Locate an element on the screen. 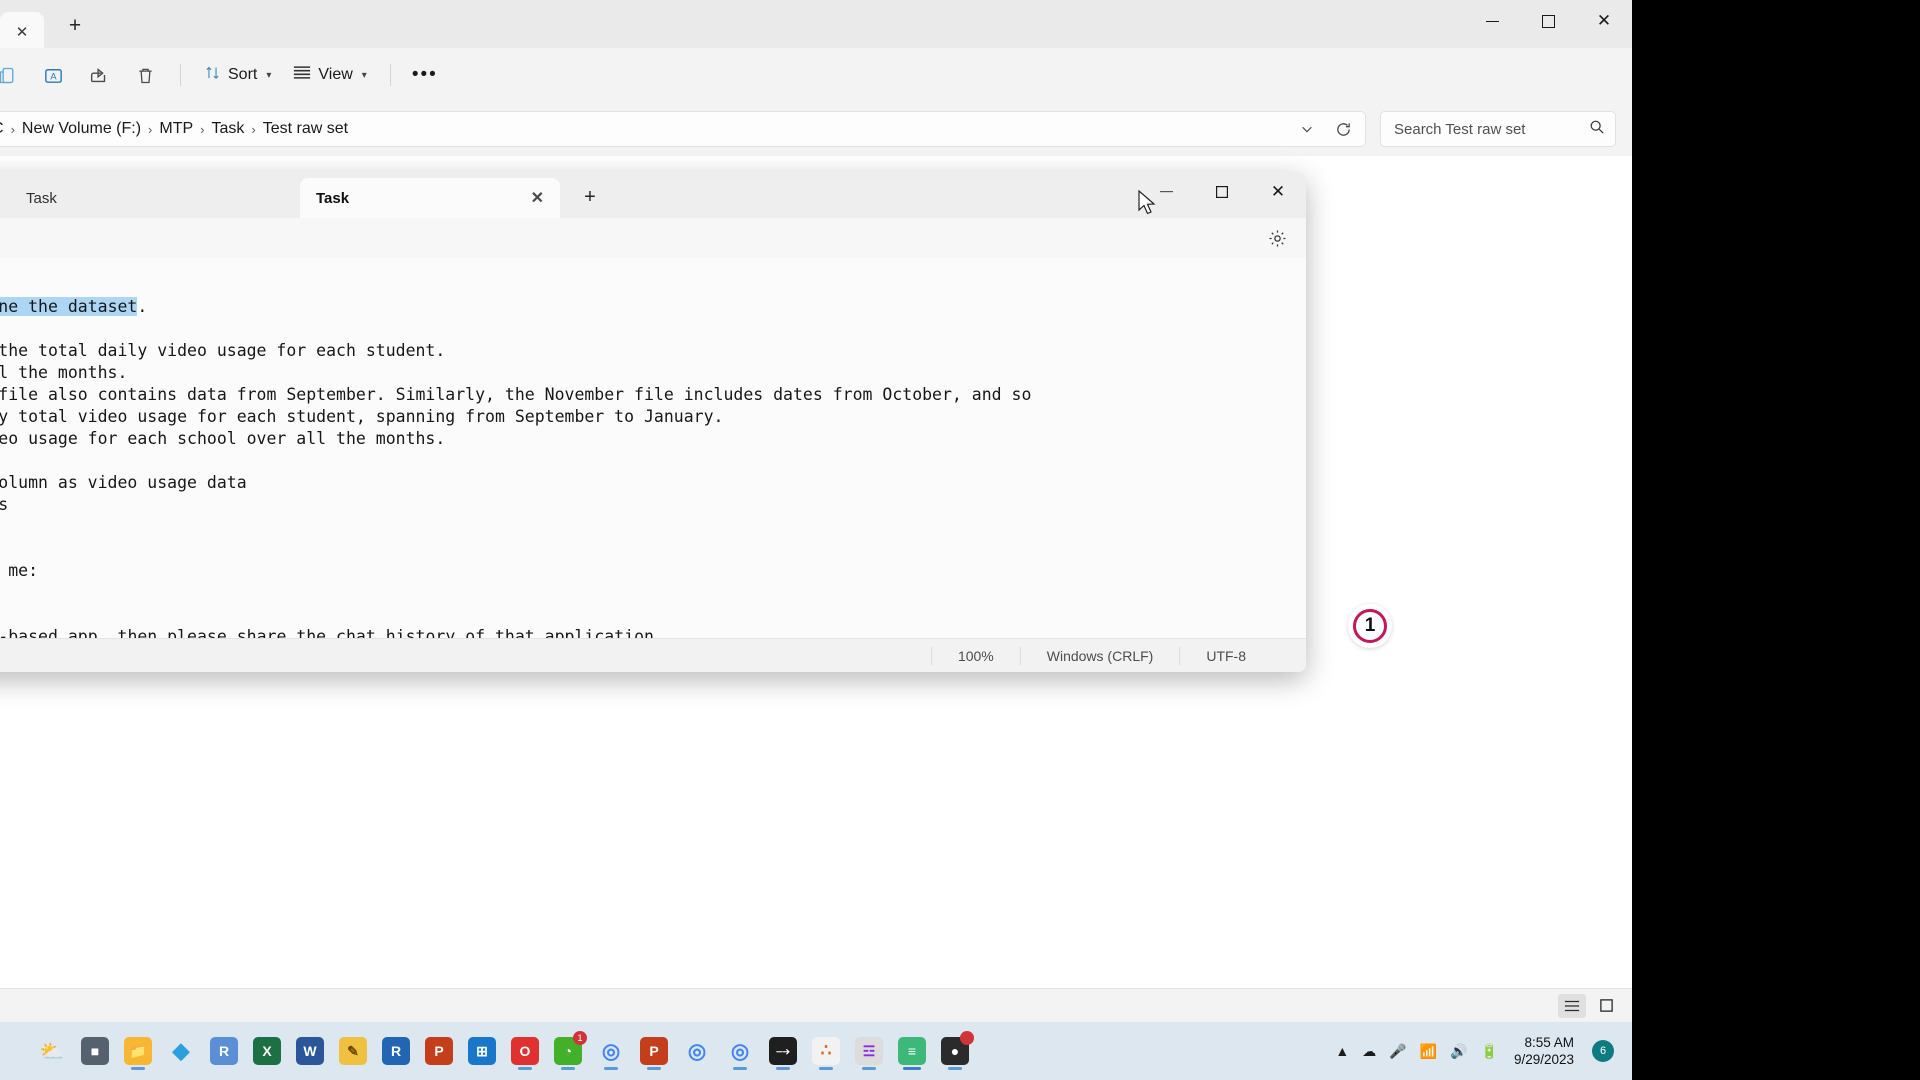 This screenshot has height=1080, width=1920. document-line-12: g of OBS studio is located at coordinates (653, 593).